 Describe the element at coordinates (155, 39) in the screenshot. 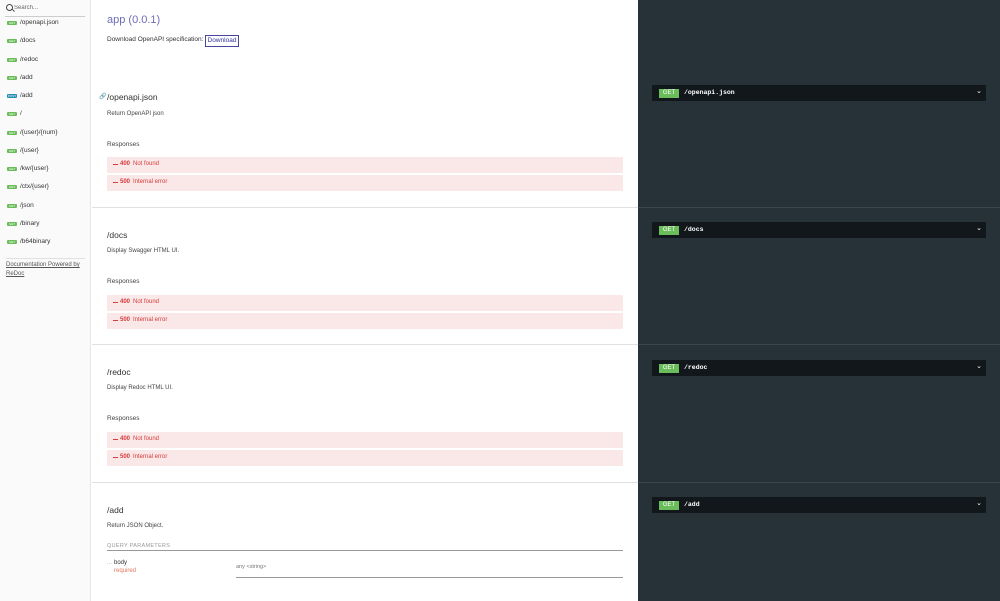

I see `download-label: Download OpenAPI specification:` at that location.